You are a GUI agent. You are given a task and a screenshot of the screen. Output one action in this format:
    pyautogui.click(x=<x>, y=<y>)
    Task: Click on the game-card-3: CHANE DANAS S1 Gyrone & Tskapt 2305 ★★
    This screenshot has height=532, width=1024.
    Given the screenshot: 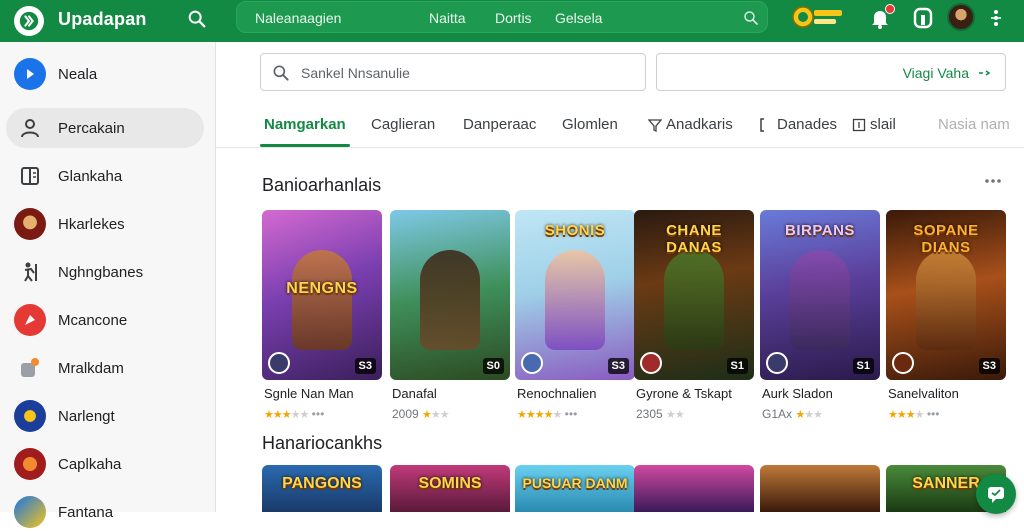 What is the action you would take?
    pyautogui.click(x=694, y=320)
    